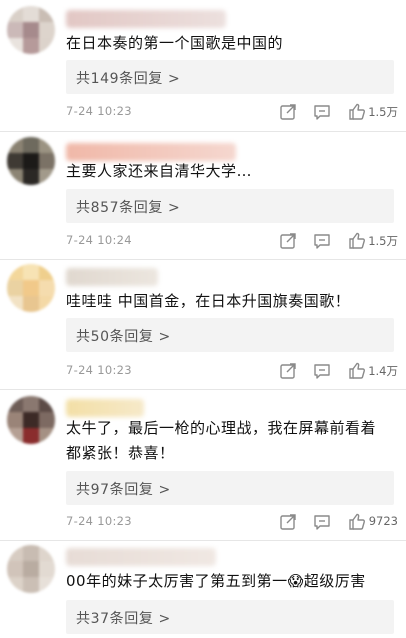 The width and height of the screenshot is (406, 638). I want to click on comment-text: 在日本奏的第一个国歌是中国的, so click(175, 43).